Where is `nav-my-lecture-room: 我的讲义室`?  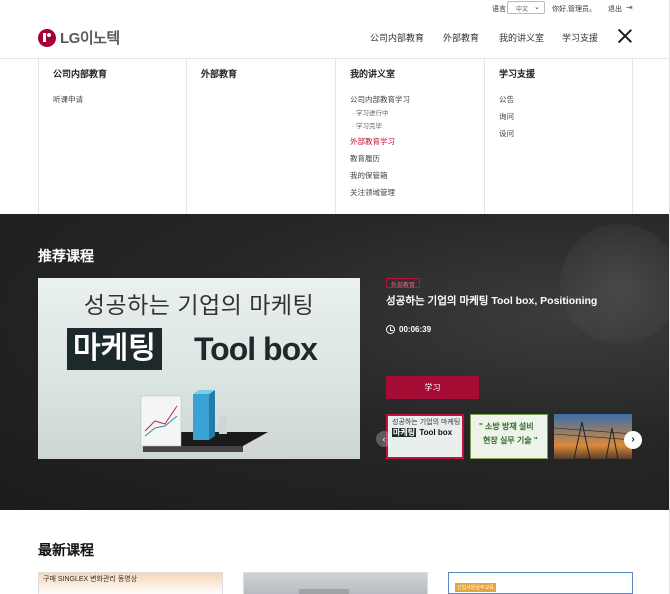
nav-my-lecture-room: 我的讲义室 is located at coordinates (521, 37).